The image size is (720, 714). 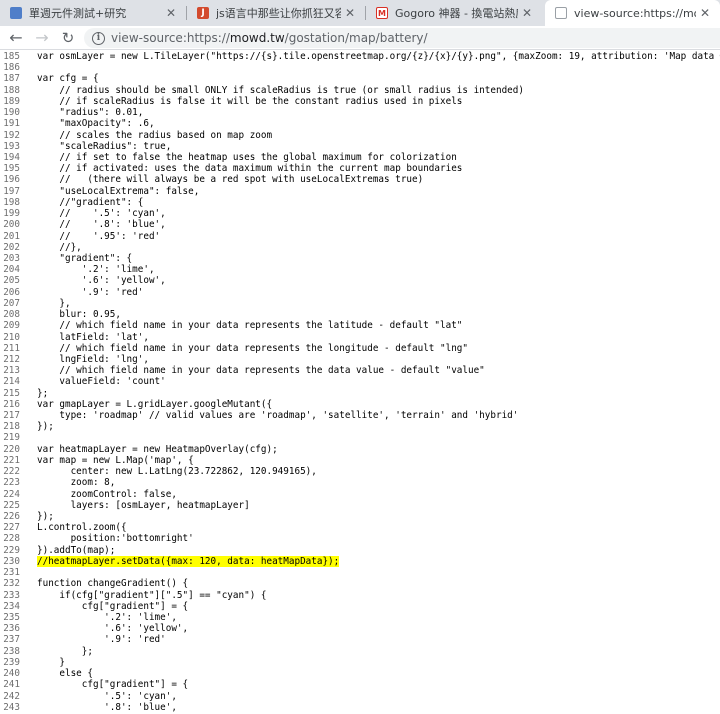 I want to click on line-number: 243, so click(x=11, y=707).